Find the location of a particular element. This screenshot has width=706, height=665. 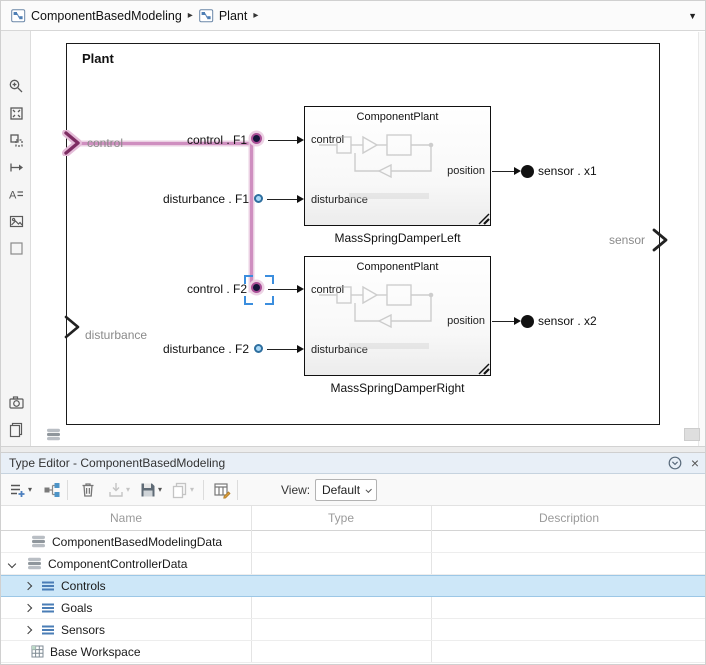

control-signal-branch-line is located at coordinates (251, 217).